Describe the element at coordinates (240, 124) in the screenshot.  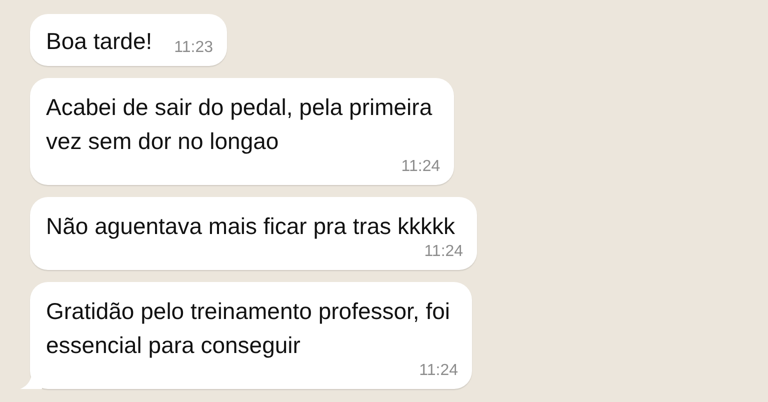
I see `message-text: Acabei de sair do pedal, pela primeira vez sem dor no longao` at that location.